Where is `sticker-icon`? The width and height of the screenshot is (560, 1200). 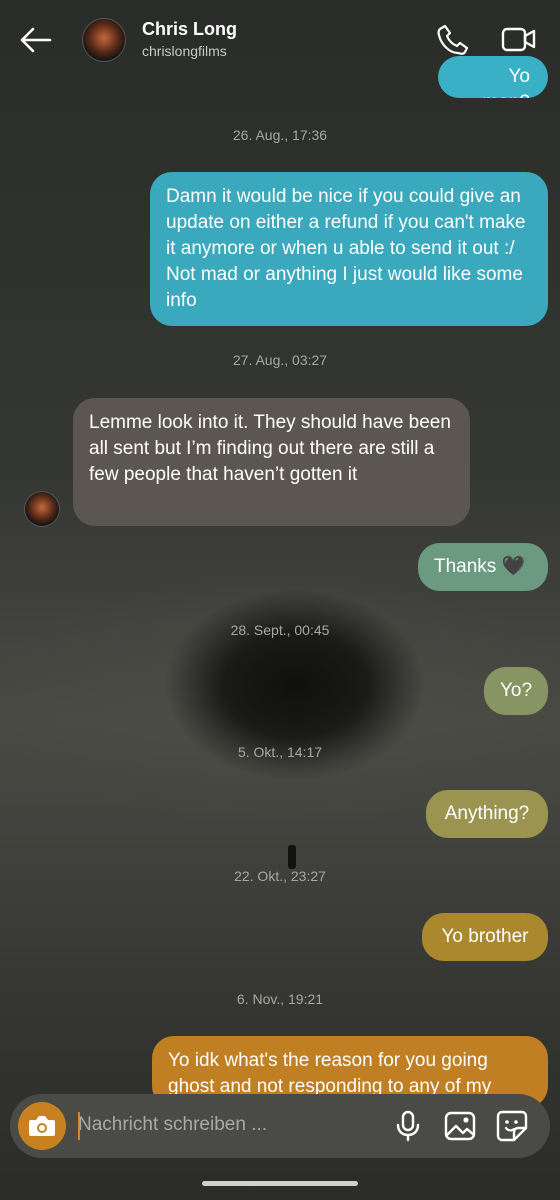 sticker-icon is located at coordinates (512, 1126).